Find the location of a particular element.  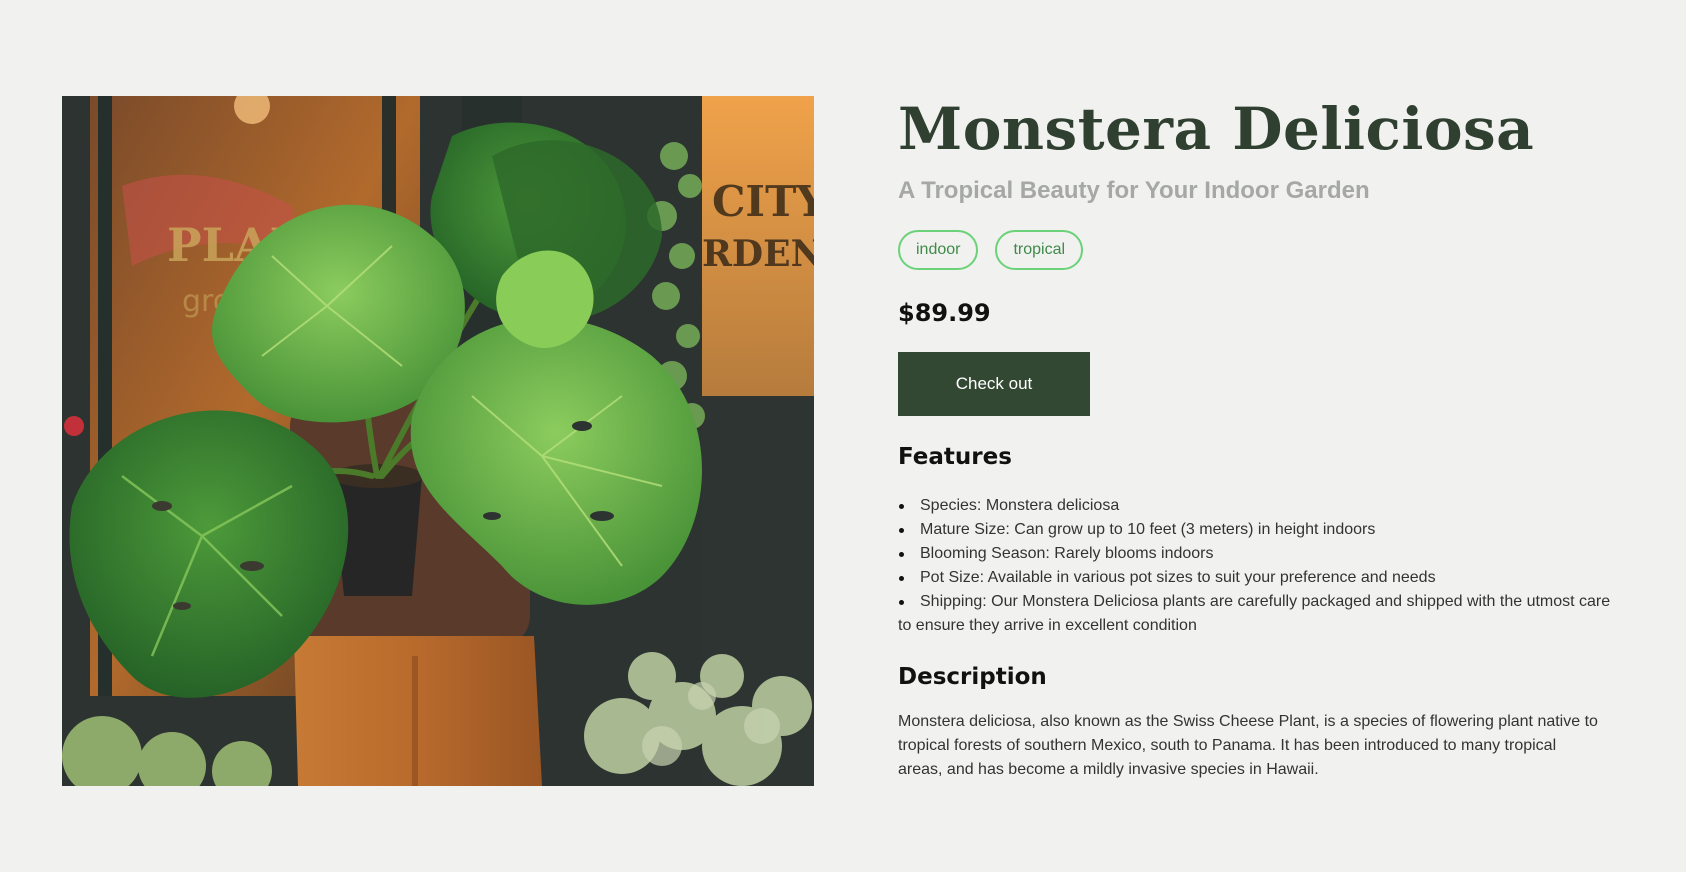

product-title: Monstera Deliciosa is located at coordinates (1216, 129).